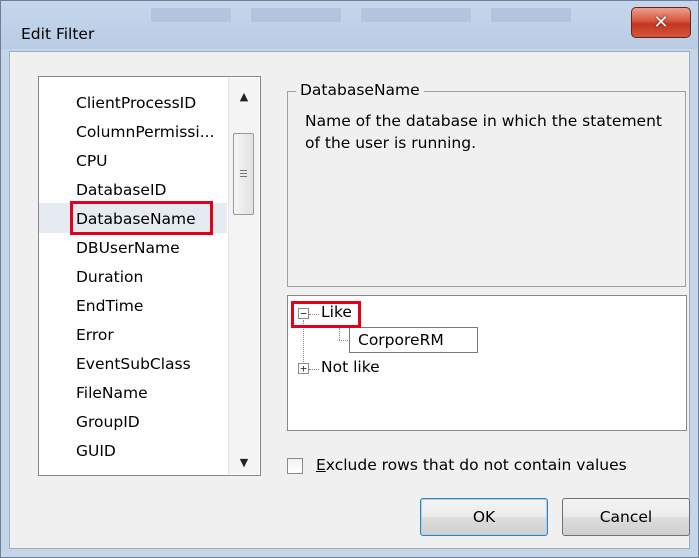 The width and height of the screenshot is (699, 558). I want to click on annotation-highlight-databasename, so click(141, 218).